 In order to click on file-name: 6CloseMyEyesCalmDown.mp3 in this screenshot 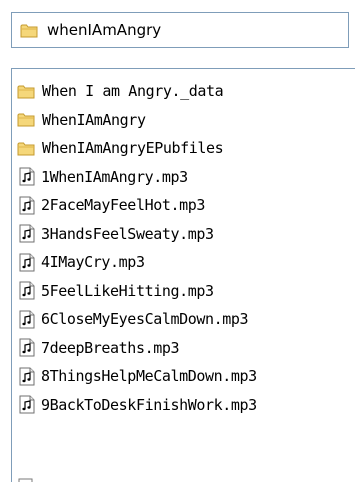, I will do `click(145, 319)`.